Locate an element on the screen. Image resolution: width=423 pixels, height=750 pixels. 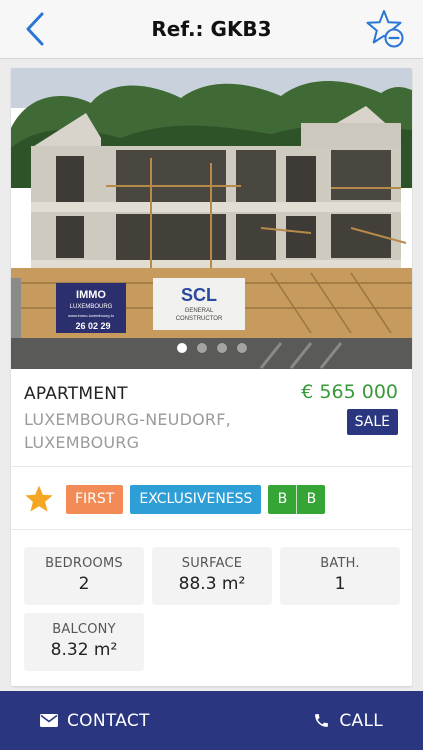
sign-scl-line2: CONSTRUCTOR is located at coordinates (199, 319).